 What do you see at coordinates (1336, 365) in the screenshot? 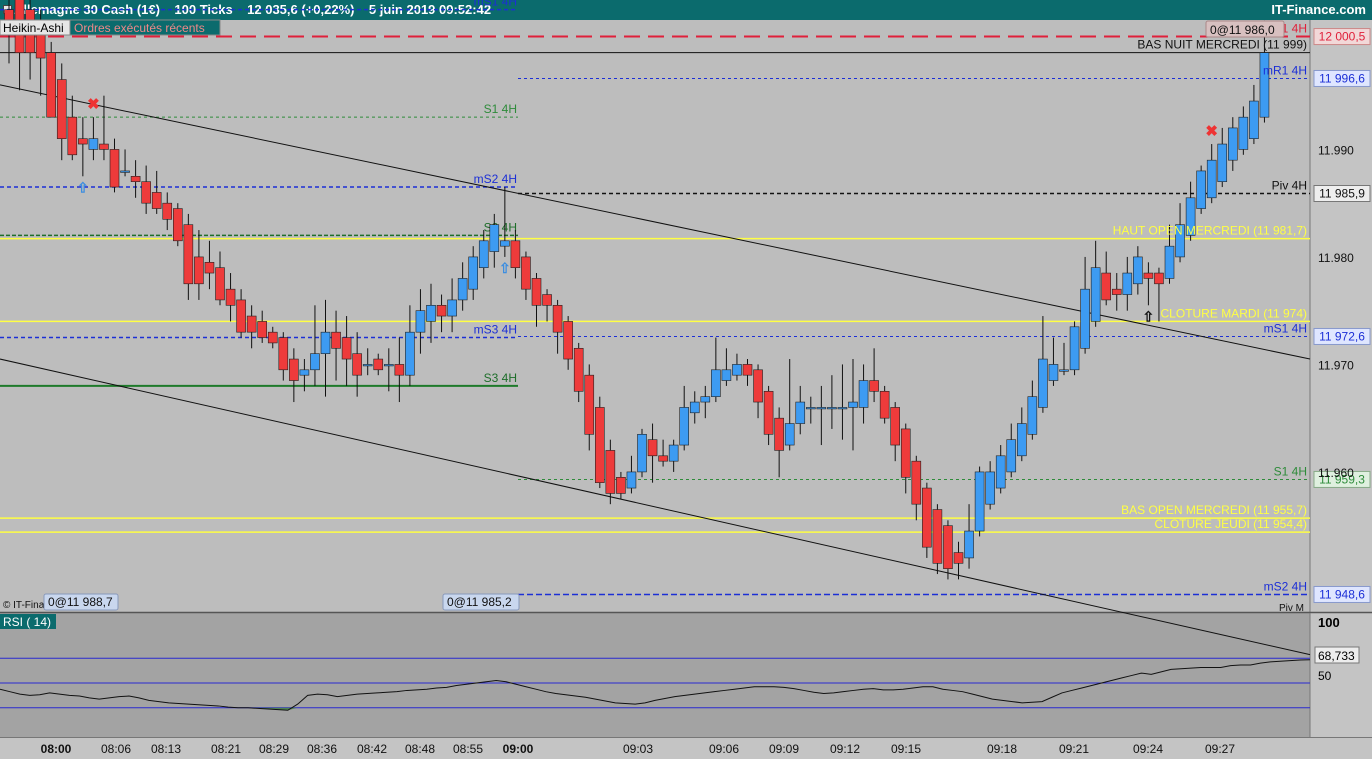
I see `price-tick-11970: 11.970` at bounding box center [1336, 365].